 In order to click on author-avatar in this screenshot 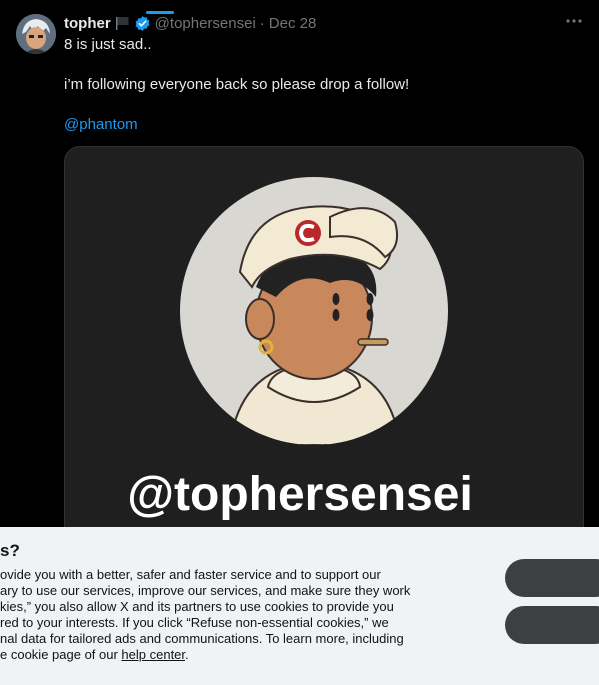, I will do `click(36, 34)`.